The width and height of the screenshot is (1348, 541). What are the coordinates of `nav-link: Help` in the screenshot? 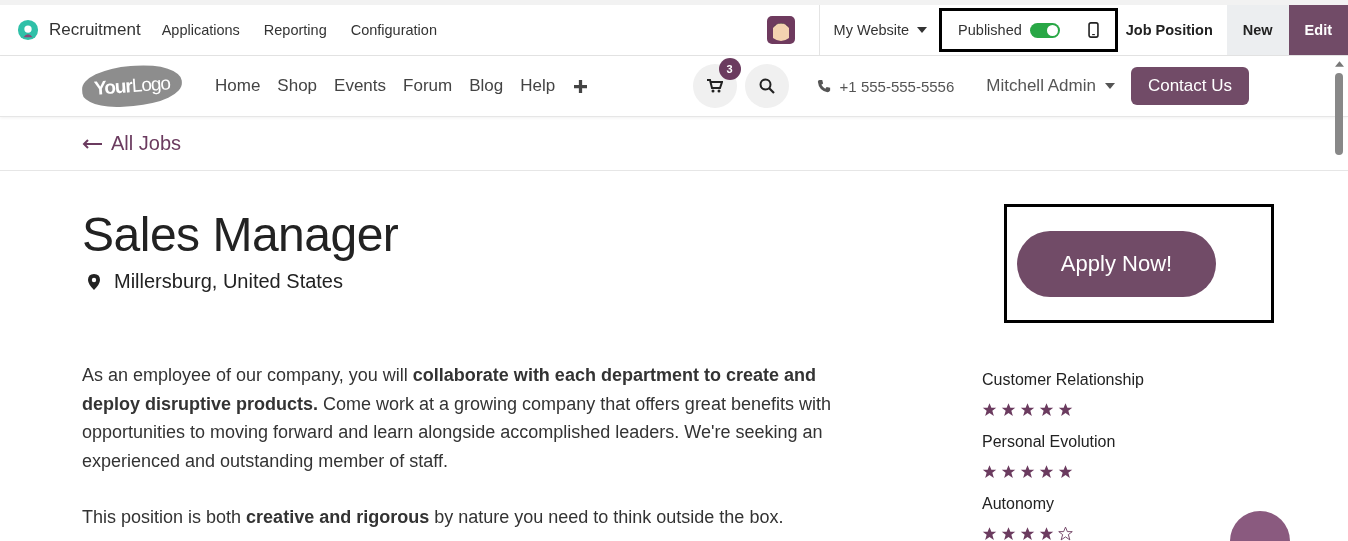 It's located at (538, 86).